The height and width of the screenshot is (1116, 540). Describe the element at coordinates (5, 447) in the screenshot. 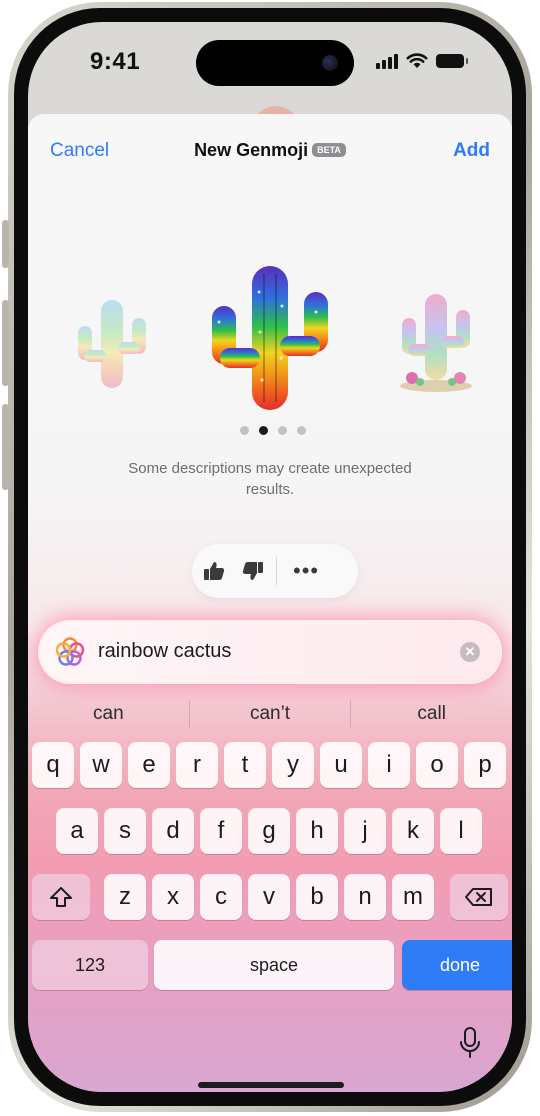

I see `volume-down-button` at that location.